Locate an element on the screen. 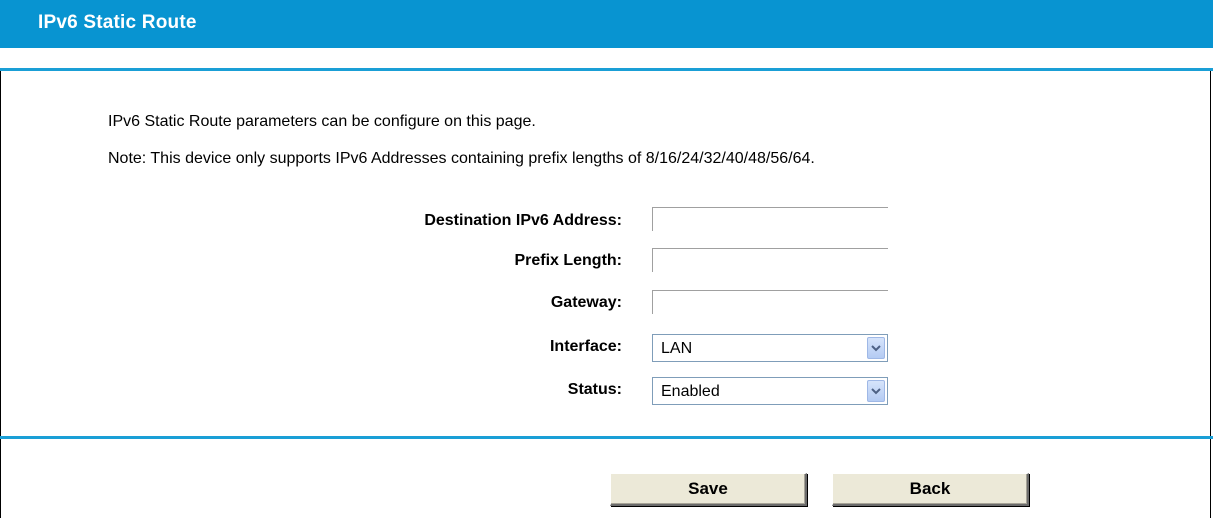 This screenshot has height=518, width=1213. prefix-length-input is located at coordinates (770, 260).